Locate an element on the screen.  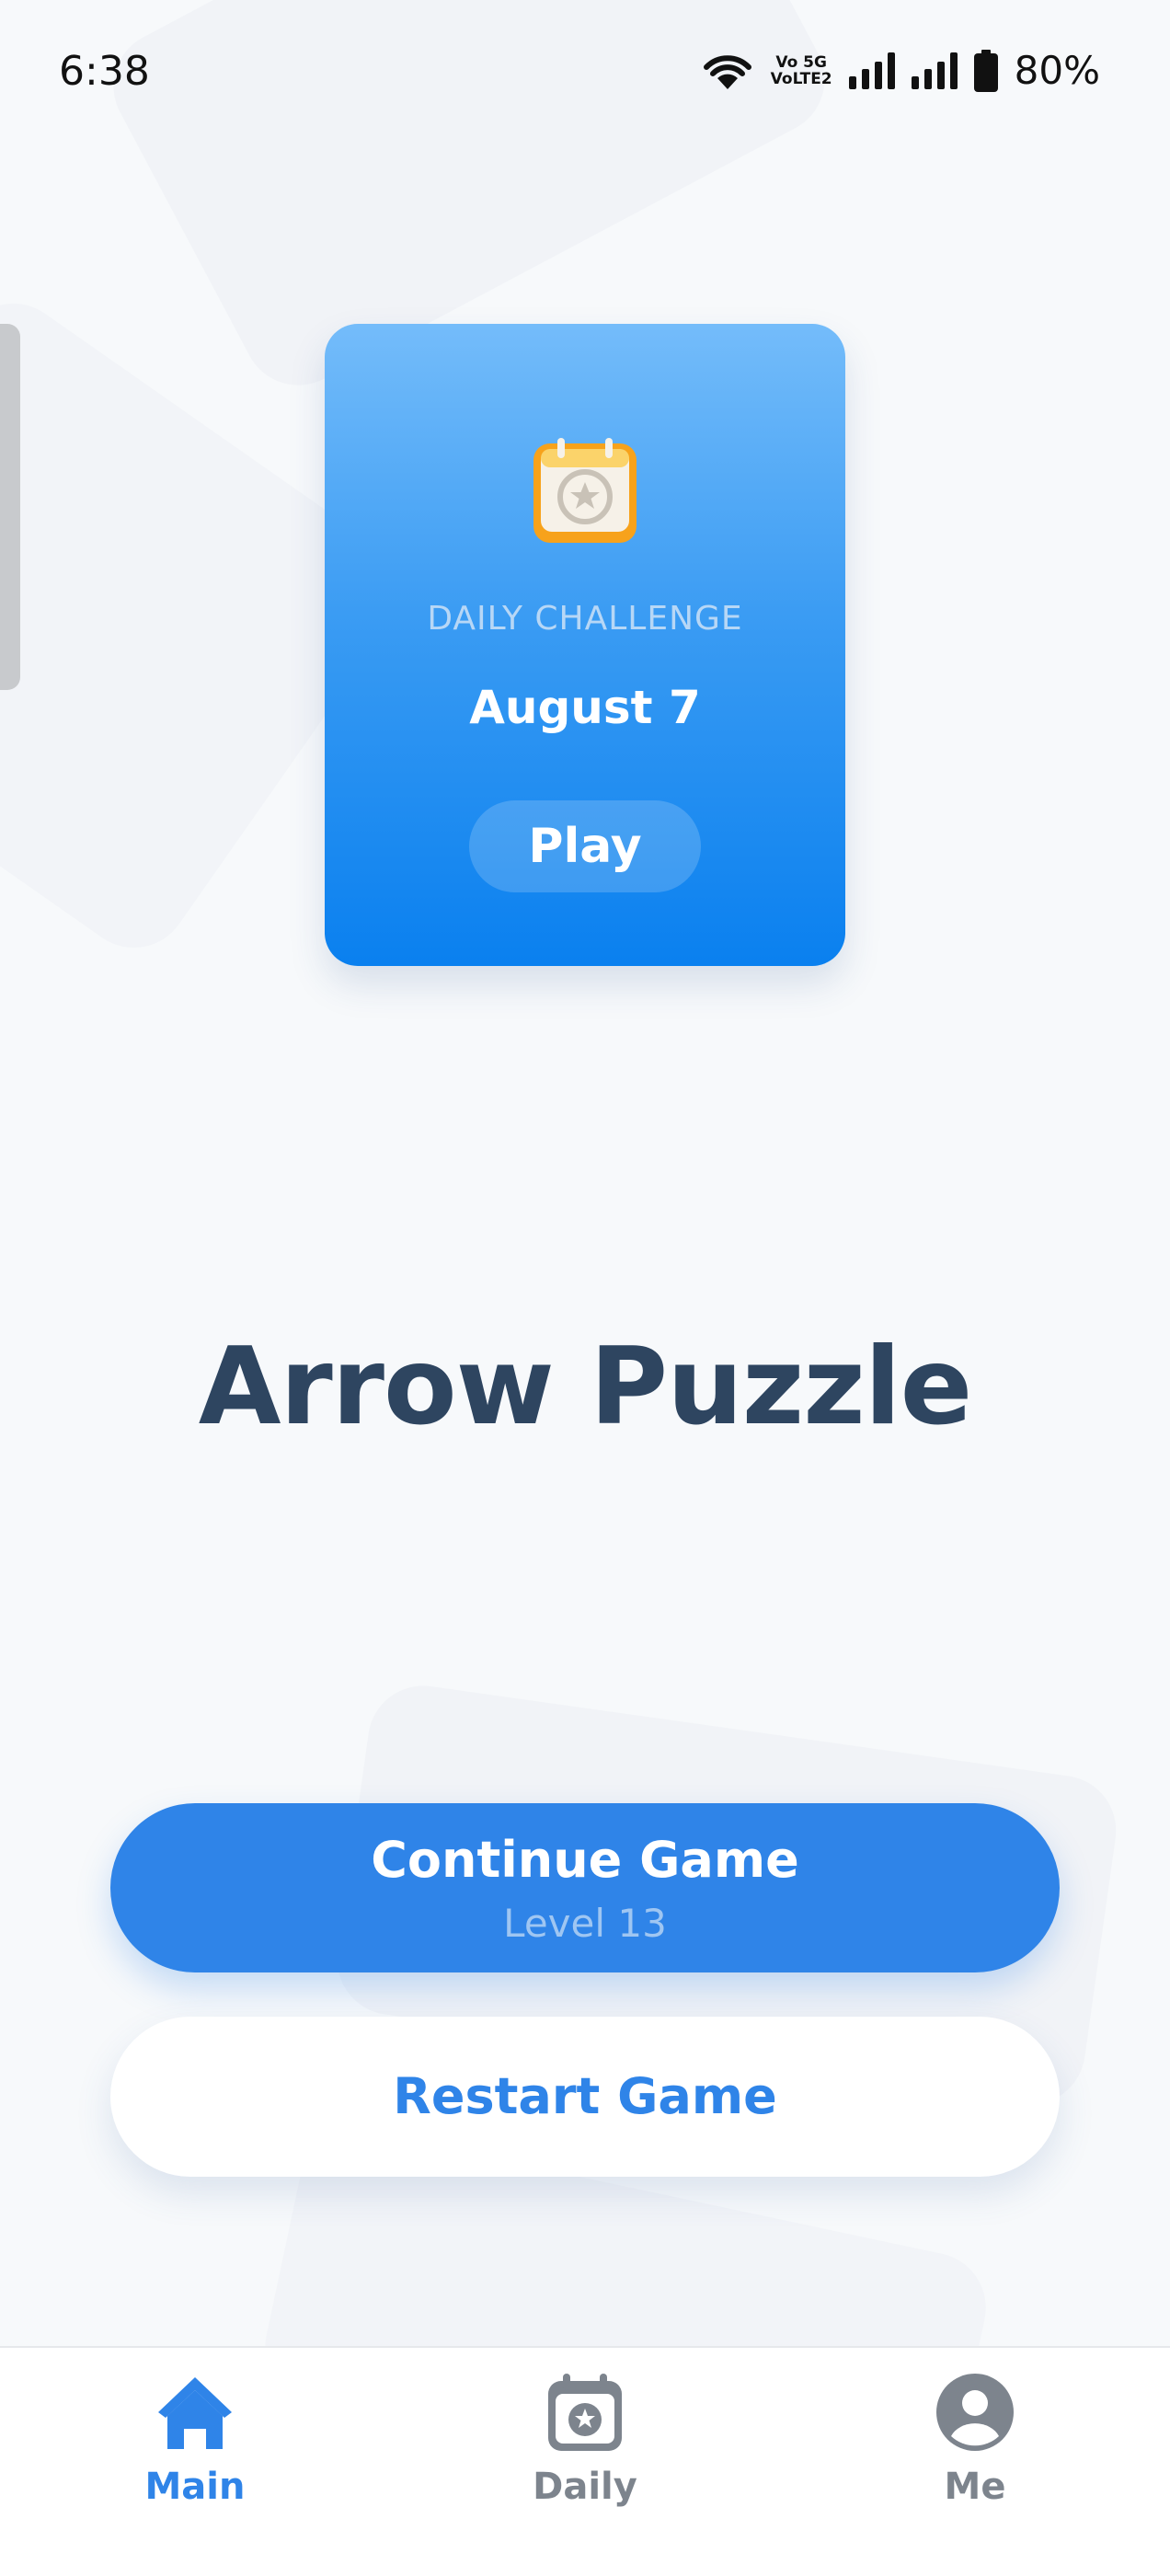
nav-label-main: Main is located at coordinates (195, 2487).